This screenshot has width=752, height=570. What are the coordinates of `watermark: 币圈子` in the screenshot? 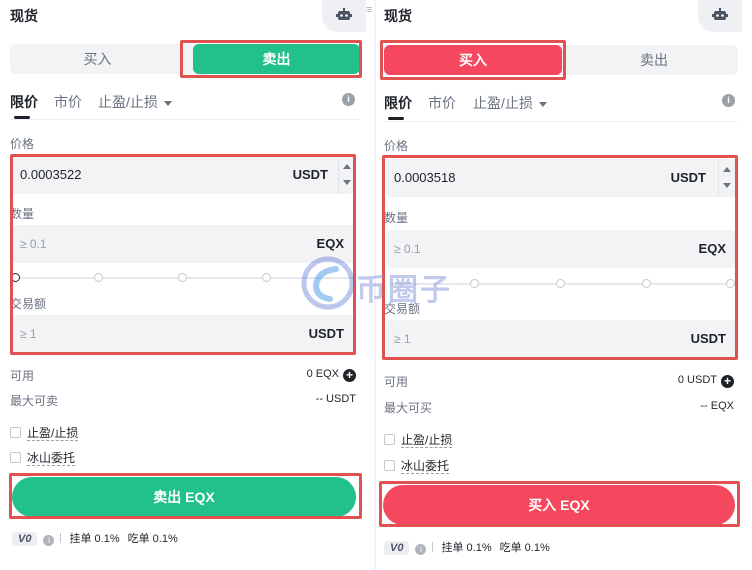 It's located at (380, 285).